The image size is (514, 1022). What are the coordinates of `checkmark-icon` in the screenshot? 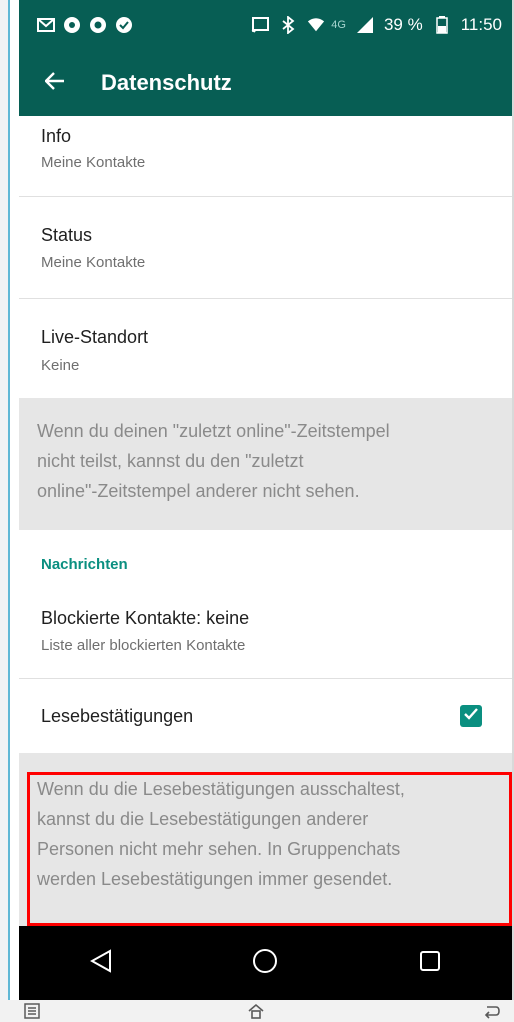 It's located at (471, 716).